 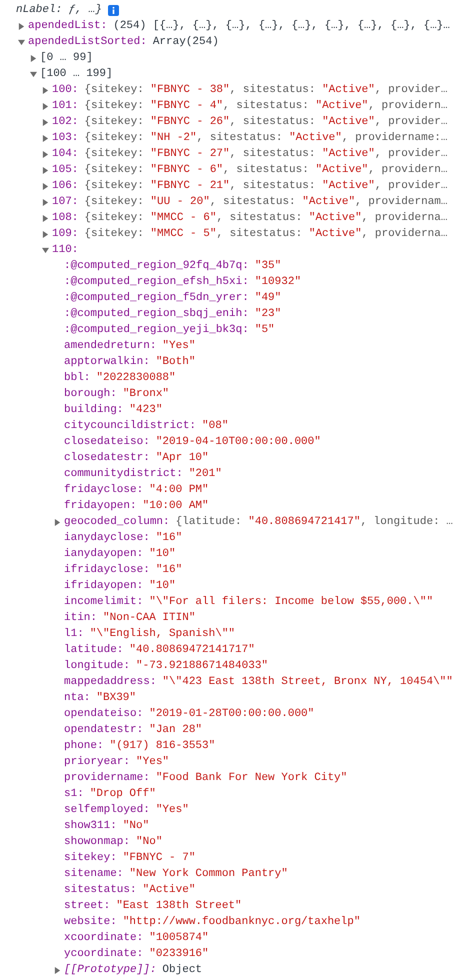 What do you see at coordinates (107, 442) in the screenshot?
I see `property-name: closedateiso:` at bounding box center [107, 442].